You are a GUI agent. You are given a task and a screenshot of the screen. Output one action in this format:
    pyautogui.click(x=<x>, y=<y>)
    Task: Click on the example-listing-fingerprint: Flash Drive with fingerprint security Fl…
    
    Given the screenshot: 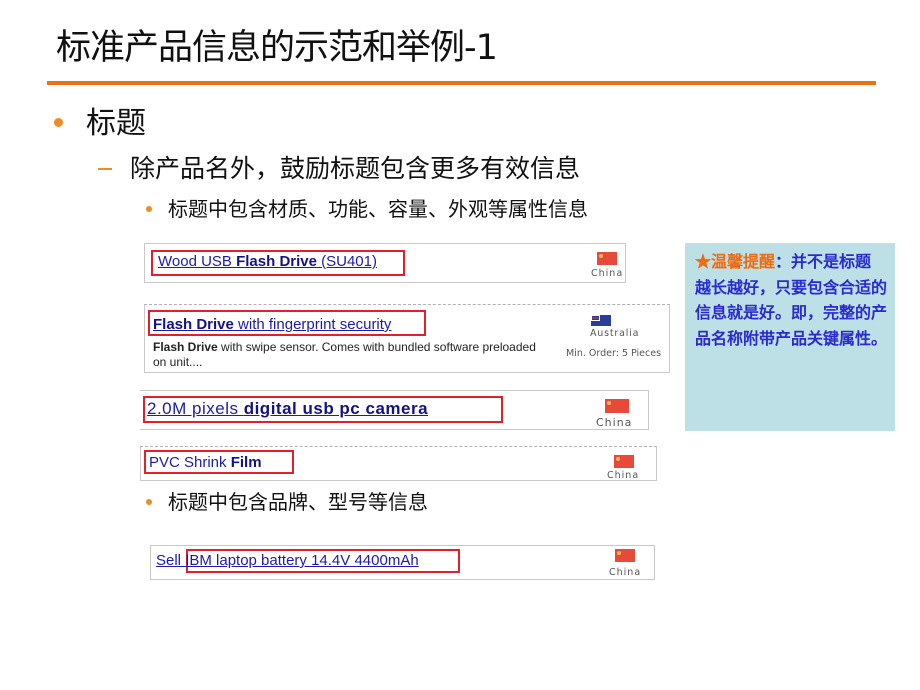 What is the action you would take?
    pyautogui.click(x=407, y=338)
    